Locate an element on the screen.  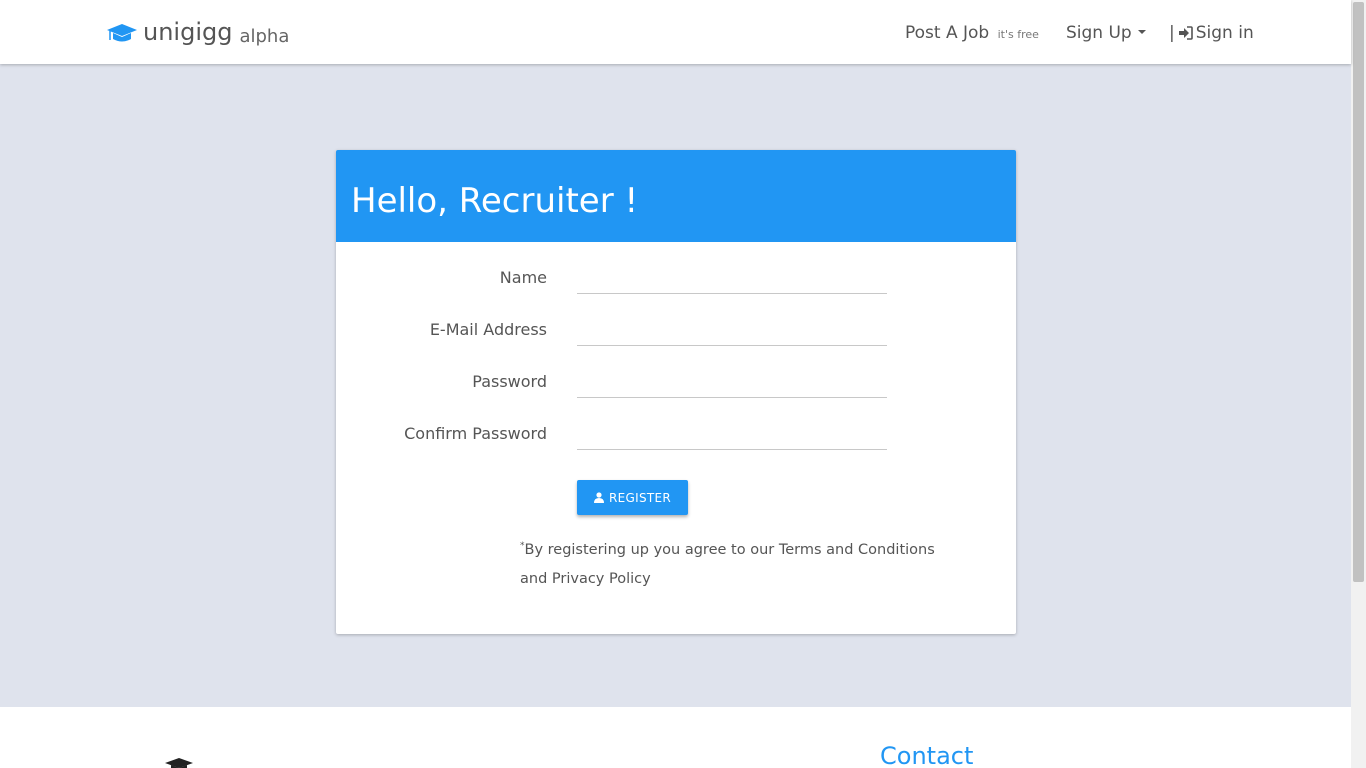
sign-up-dropdown: Sign Up is located at coordinates (1106, 33).